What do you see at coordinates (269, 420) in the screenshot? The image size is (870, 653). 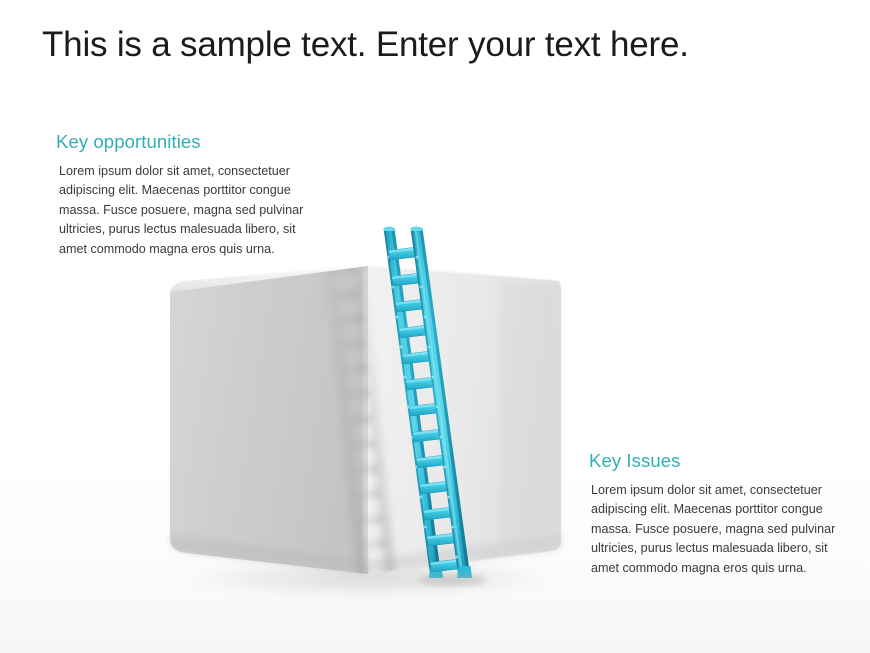 I see `box-left-face` at bounding box center [269, 420].